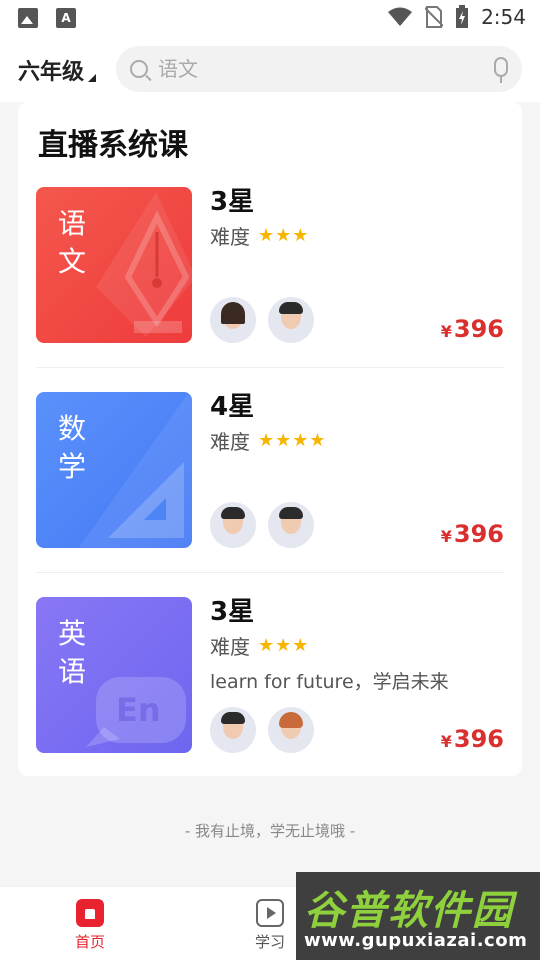  What do you see at coordinates (72, 447) in the screenshot?
I see `subject-label: 数学` at bounding box center [72, 447].